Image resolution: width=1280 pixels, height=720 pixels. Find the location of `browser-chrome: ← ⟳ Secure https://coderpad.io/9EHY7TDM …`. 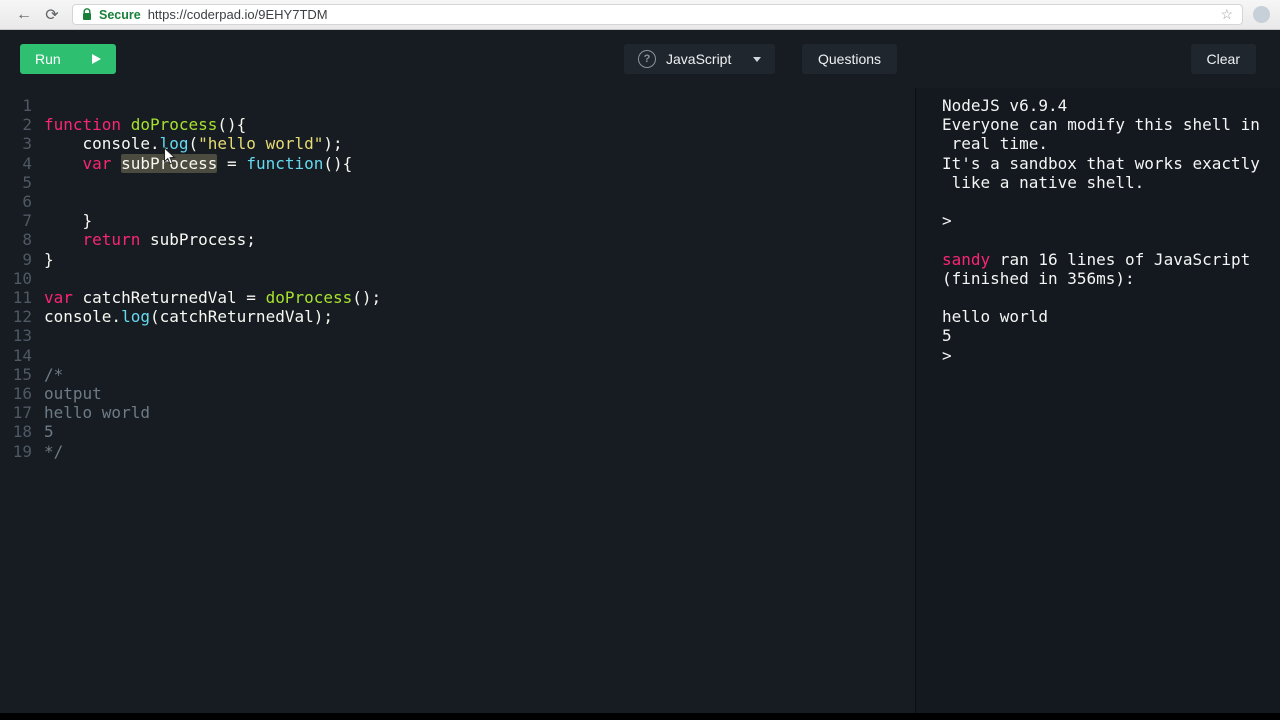

browser-chrome: ← ⟳ Secure https://coderpad.io/9EHY7TDM … is located at coordinates (640, 15).